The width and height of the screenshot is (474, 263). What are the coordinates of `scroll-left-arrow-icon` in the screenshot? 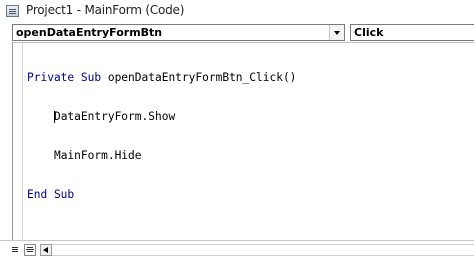 It's located at (46, 250).